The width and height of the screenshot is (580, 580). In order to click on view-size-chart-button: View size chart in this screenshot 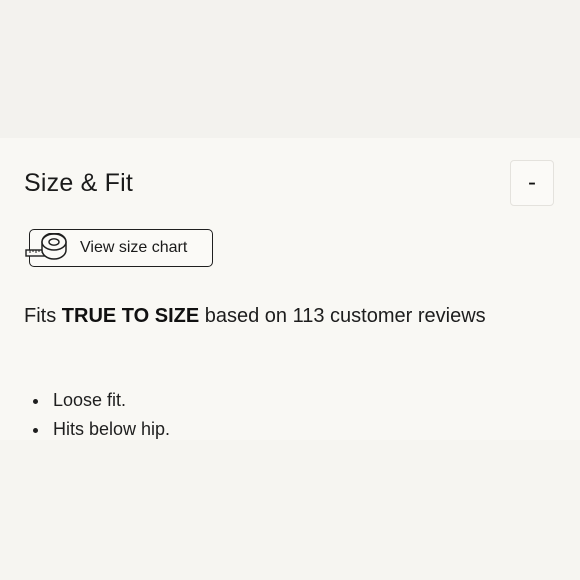, I will do `click(119, 248)`.